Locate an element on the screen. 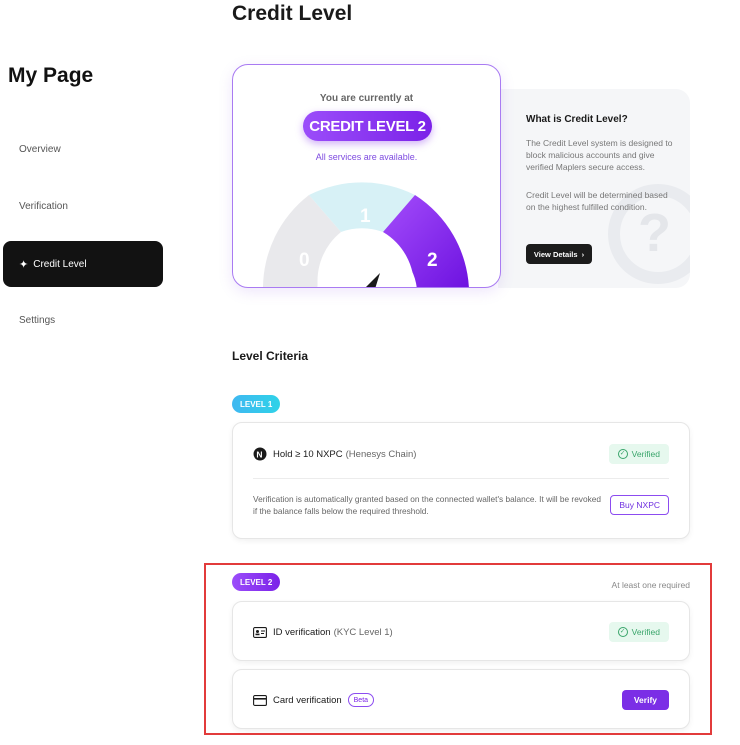  nxpc-token-icon: N is located at coordinates (260, 454).